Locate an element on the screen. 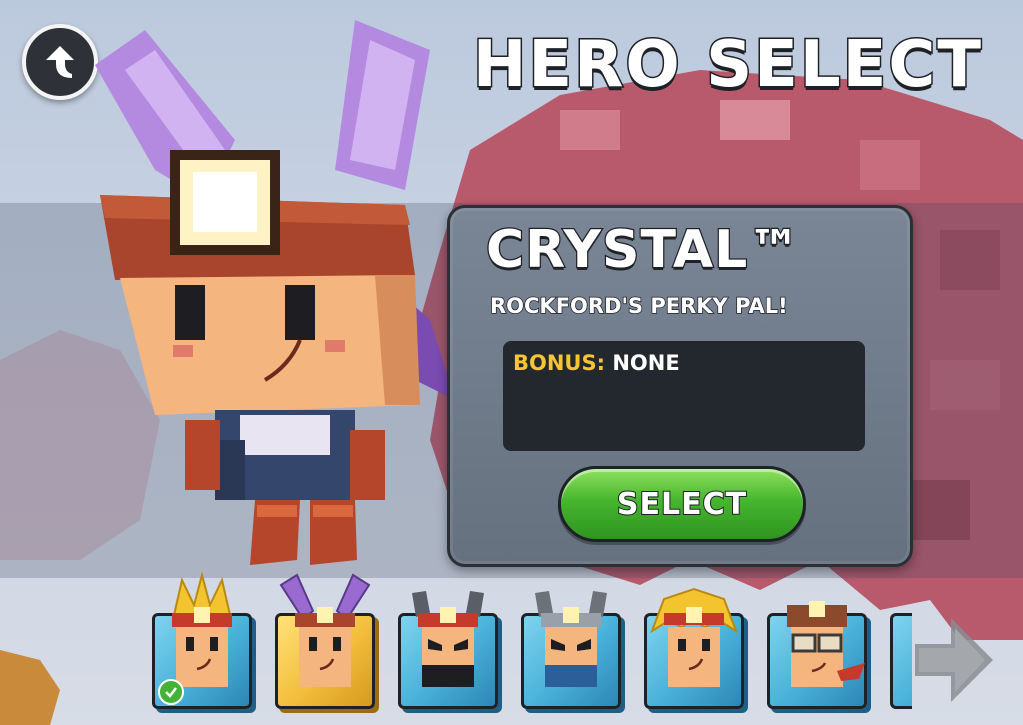 The image size is (1023, 725). roster-card-crystal is located at coordinates (325, 641).